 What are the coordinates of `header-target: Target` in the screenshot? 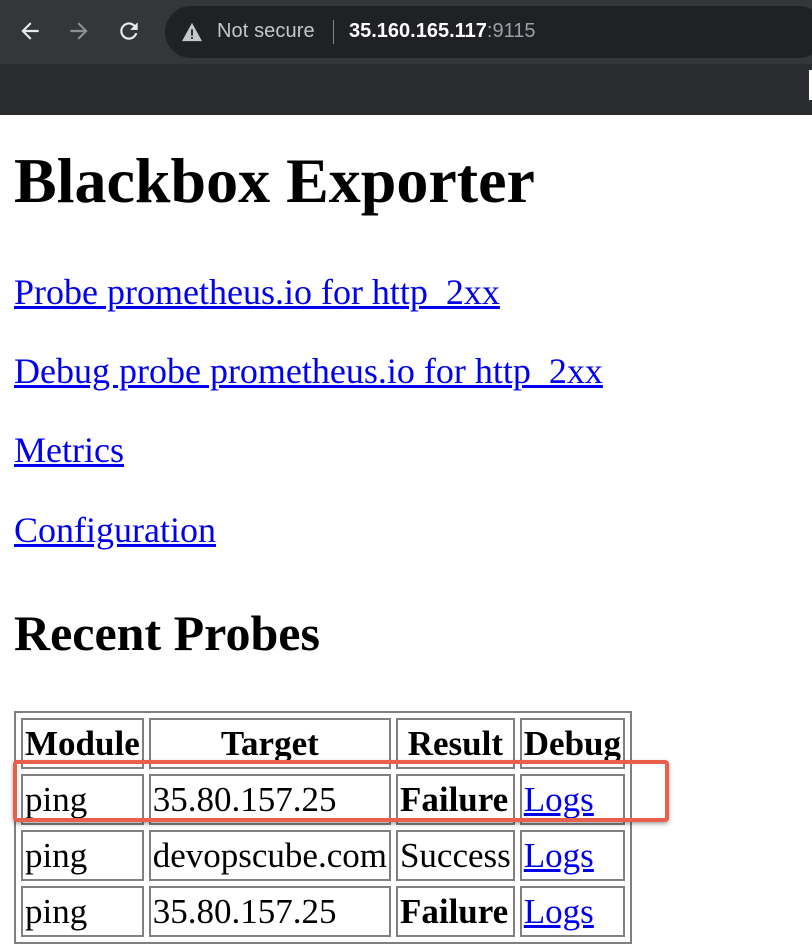 It's located at (269, 743).